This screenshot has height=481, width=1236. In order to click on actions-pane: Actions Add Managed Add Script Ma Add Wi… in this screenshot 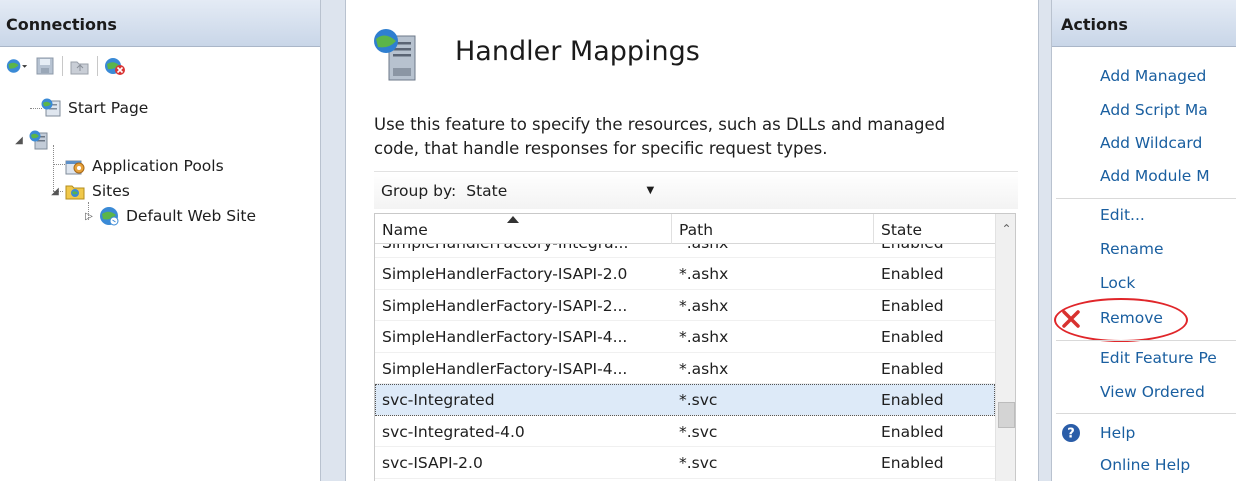, I will do `click(1143, 240)`.